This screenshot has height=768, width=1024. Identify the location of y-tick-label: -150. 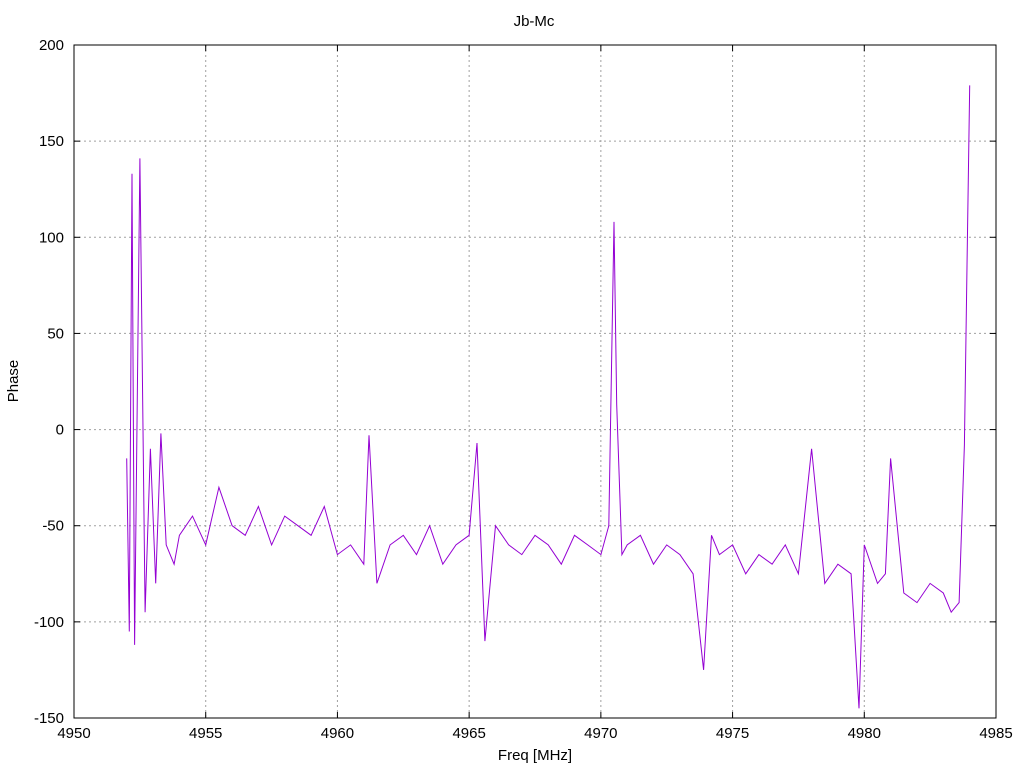
(49, 718).